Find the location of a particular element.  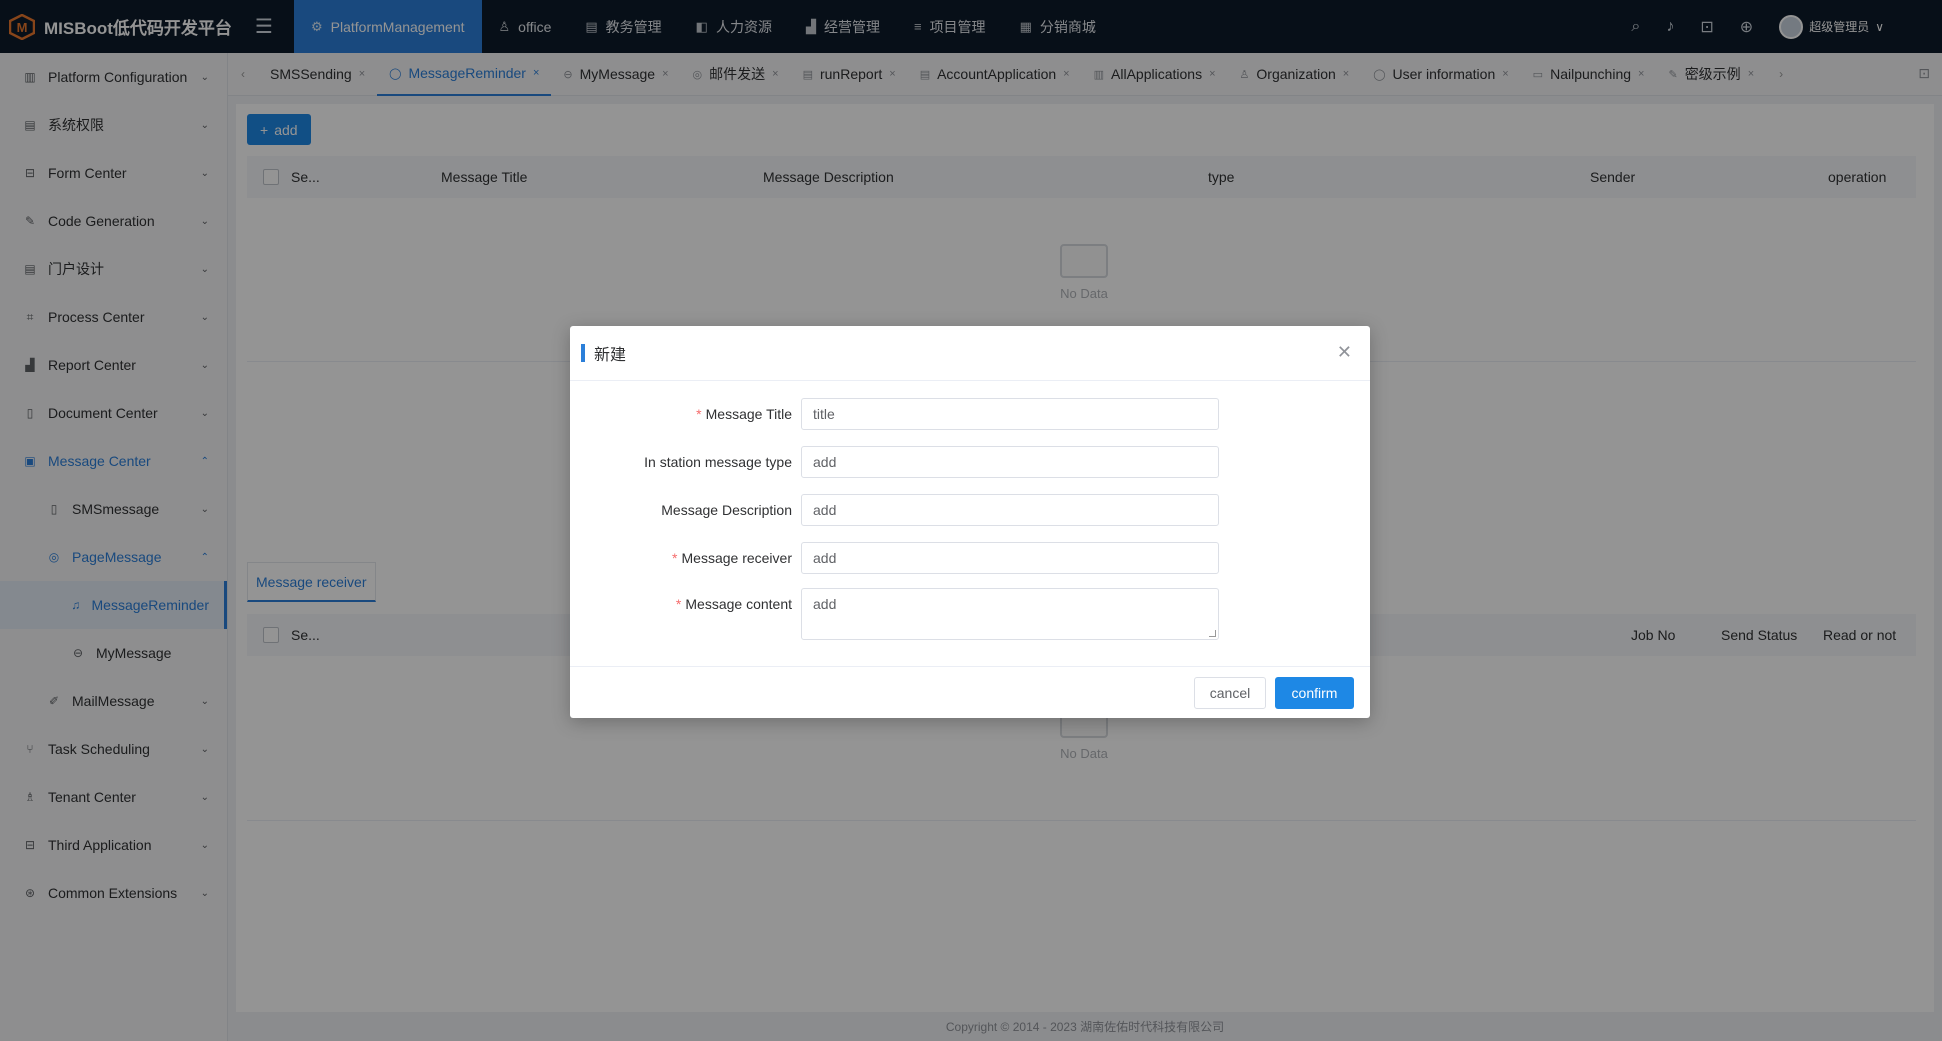

message-receiver-input: add is located at coordinates (1010, 558).